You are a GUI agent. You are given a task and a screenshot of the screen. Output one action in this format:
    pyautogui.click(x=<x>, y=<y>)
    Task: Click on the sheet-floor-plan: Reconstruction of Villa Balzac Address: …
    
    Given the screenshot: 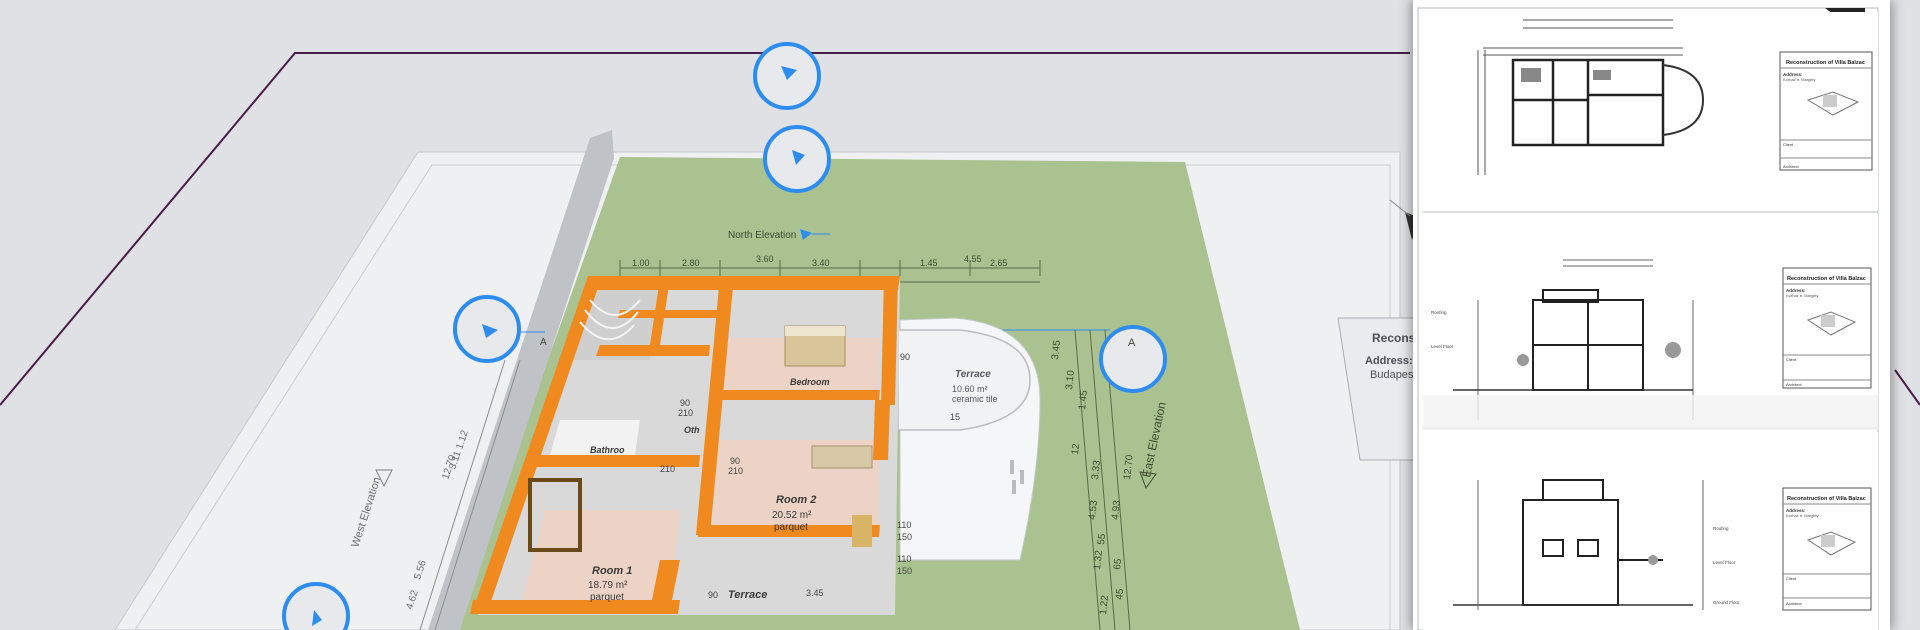 What is the action you would take?
    pyautogui.click(x=1650, y=112)
    